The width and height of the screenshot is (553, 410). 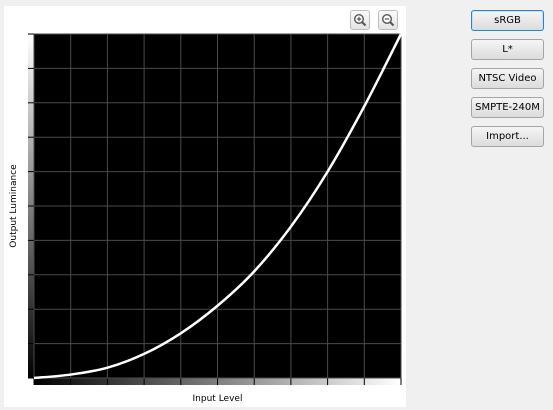 I want to click on zoom-in-button, so click(x=360, y=20).